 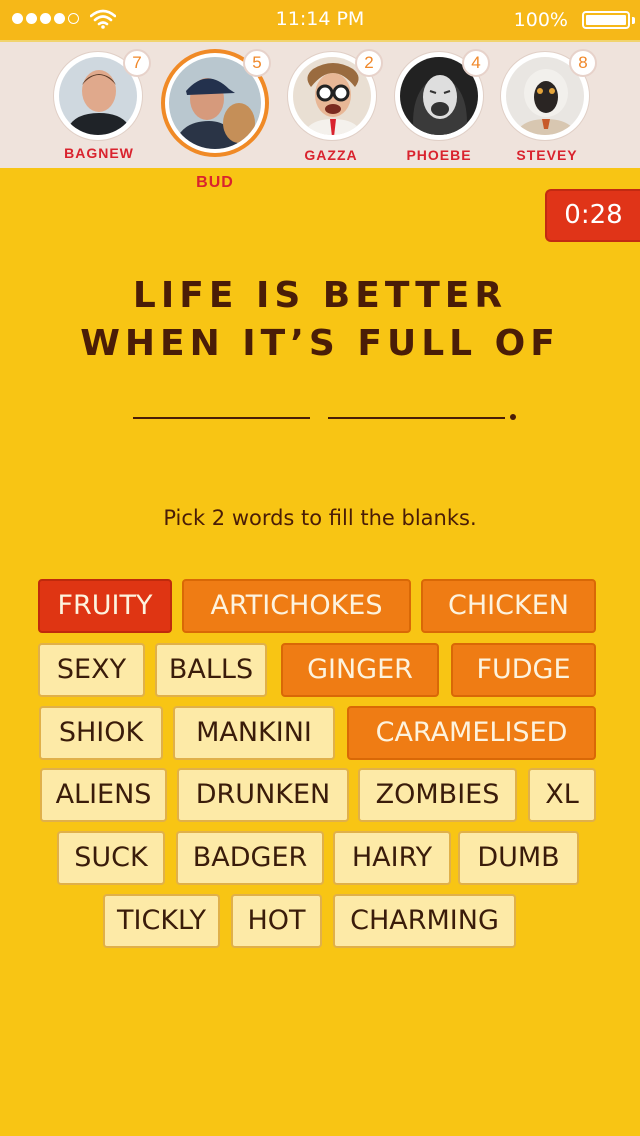 What do you see at coordinates (320, 20) in the screenshot?
I see `status-bar: 11:14 PM 100%` at bounding box center [320, 20].